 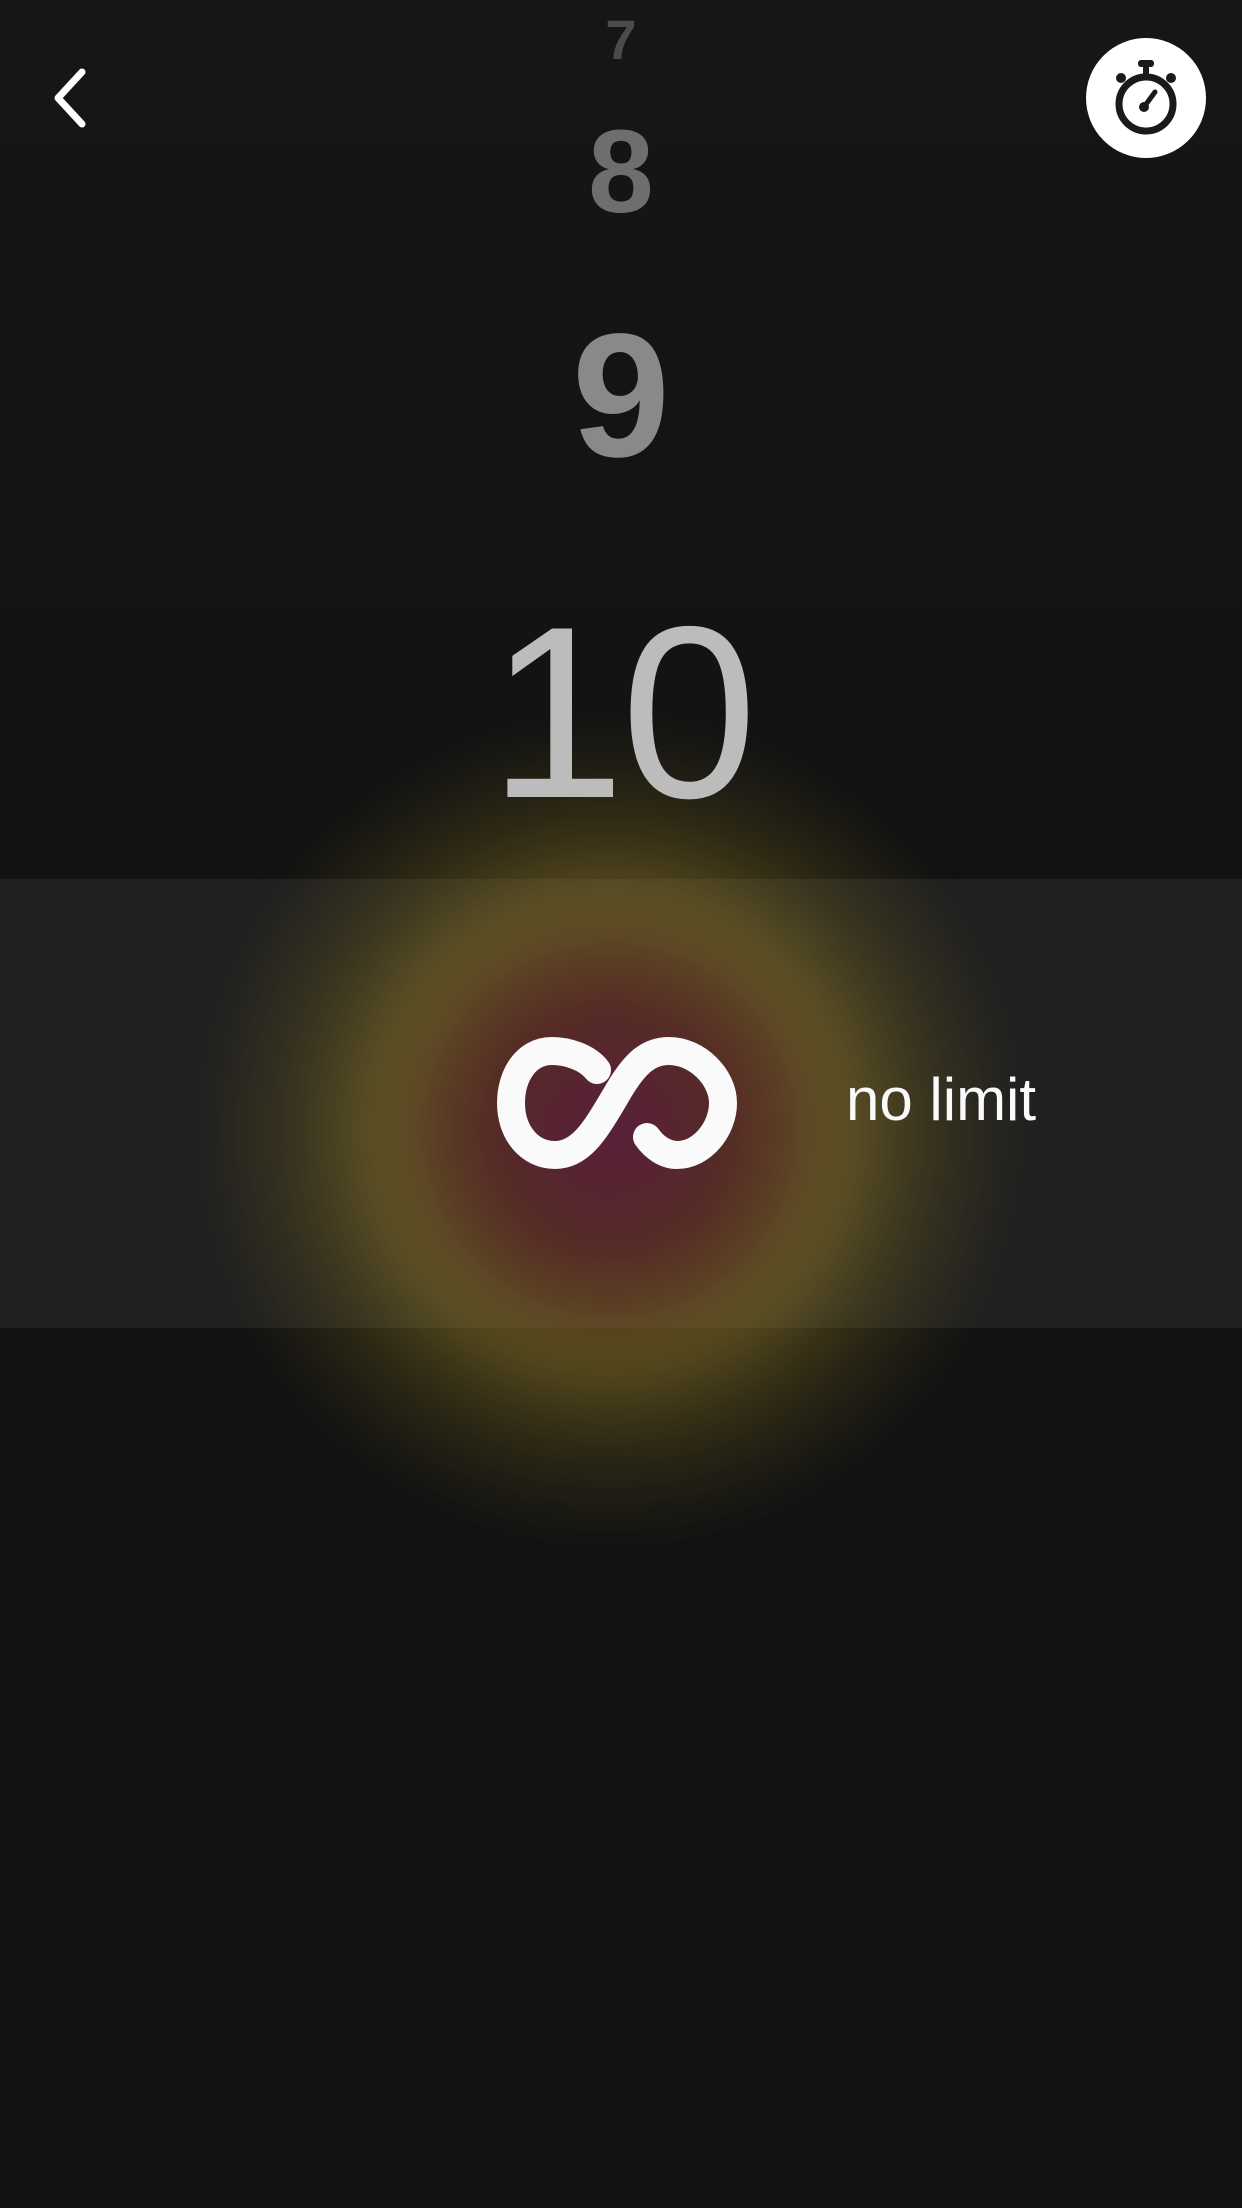 What do you see at coordinates (70, 98) in the screenshot?
I see `chevron-left-icon` at bounding box center [70, 98].